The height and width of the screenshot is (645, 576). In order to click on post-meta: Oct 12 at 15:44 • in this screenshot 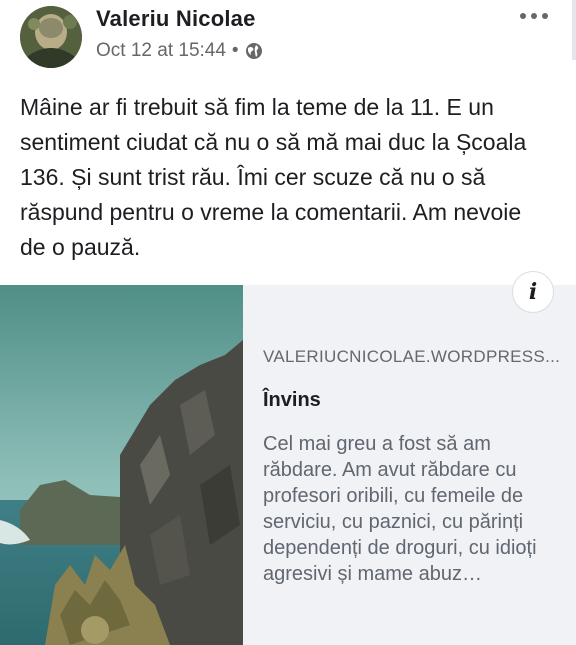, I will do `click(179, 51)`.